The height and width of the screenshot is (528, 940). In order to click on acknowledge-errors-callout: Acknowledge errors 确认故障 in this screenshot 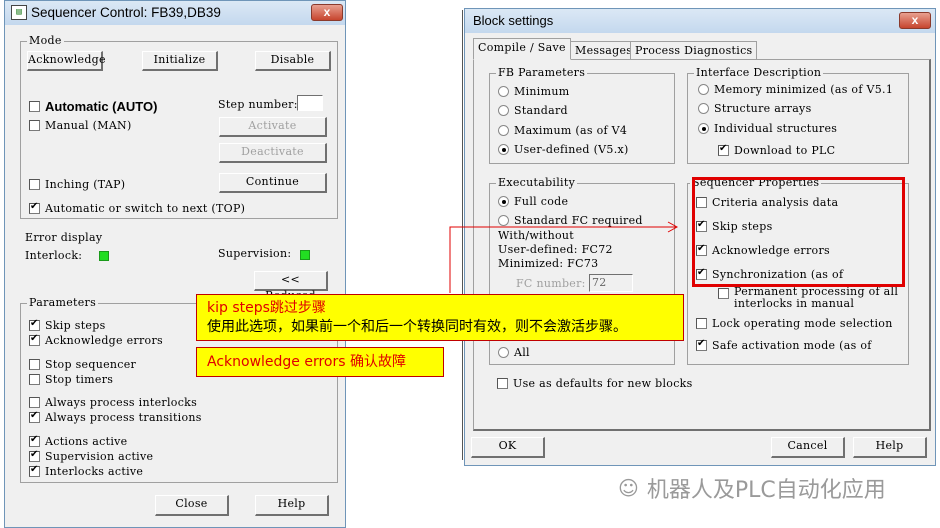, I will do `click(320, 362)`.